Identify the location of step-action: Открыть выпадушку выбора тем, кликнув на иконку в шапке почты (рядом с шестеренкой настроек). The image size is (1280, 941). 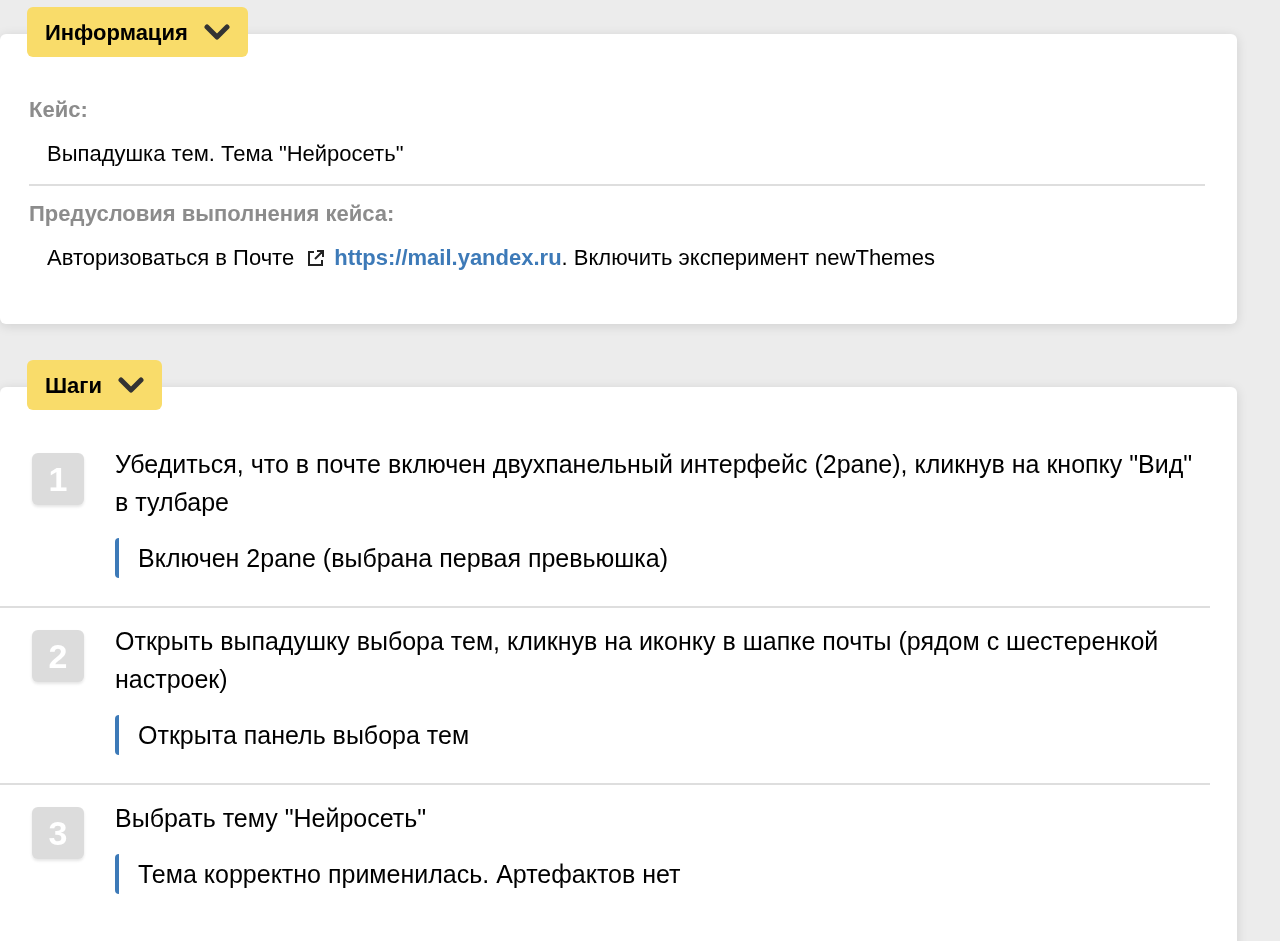
(637, 660).